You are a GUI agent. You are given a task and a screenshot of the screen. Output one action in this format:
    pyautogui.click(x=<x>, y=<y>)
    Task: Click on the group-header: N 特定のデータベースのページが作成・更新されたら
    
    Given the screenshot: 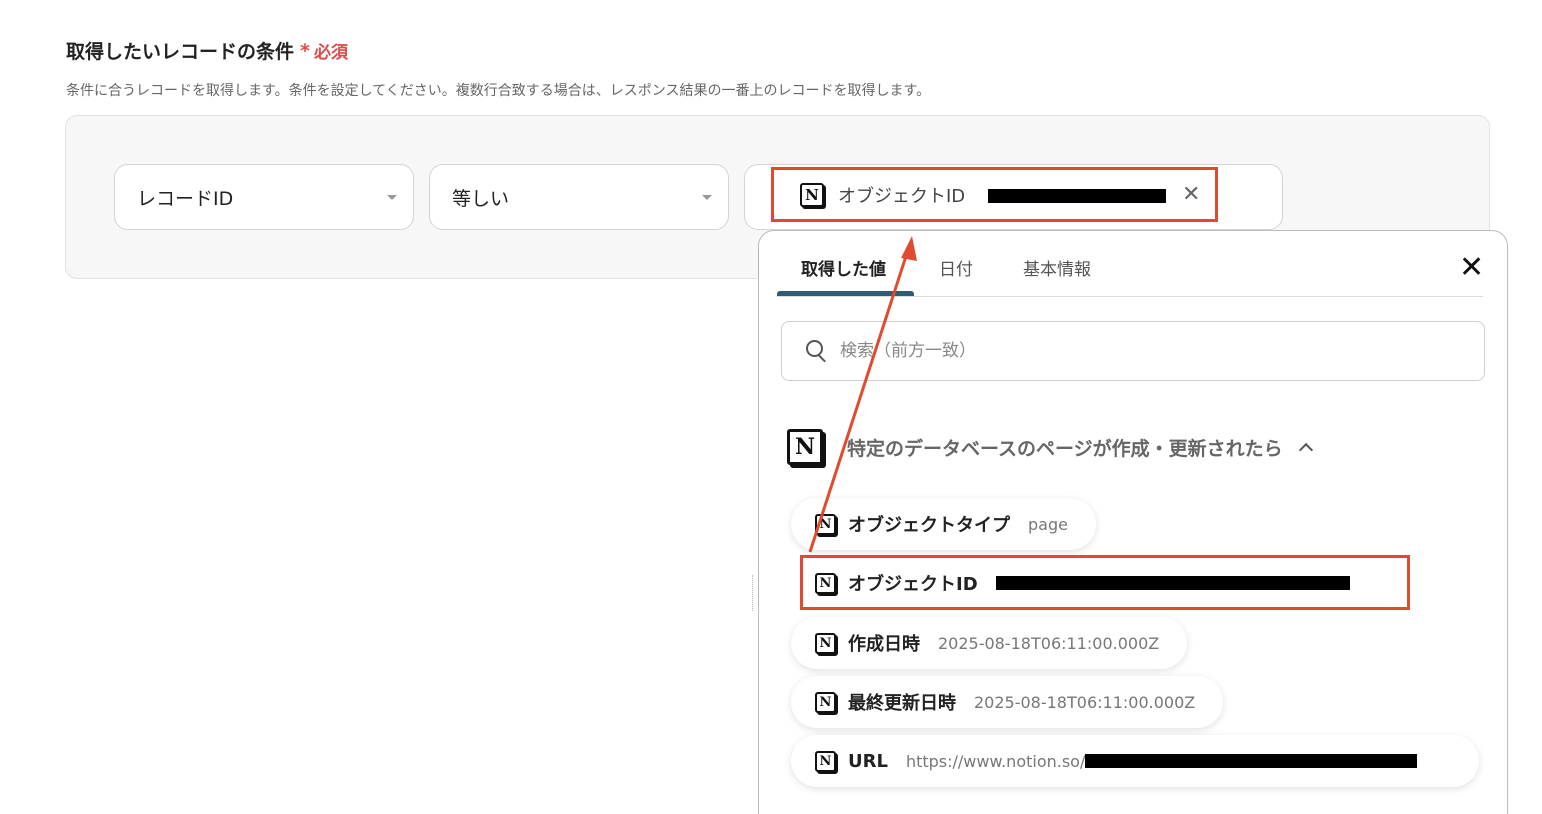 What is the action you would take?
    pyautogui.click(x=1050, y=447)
    